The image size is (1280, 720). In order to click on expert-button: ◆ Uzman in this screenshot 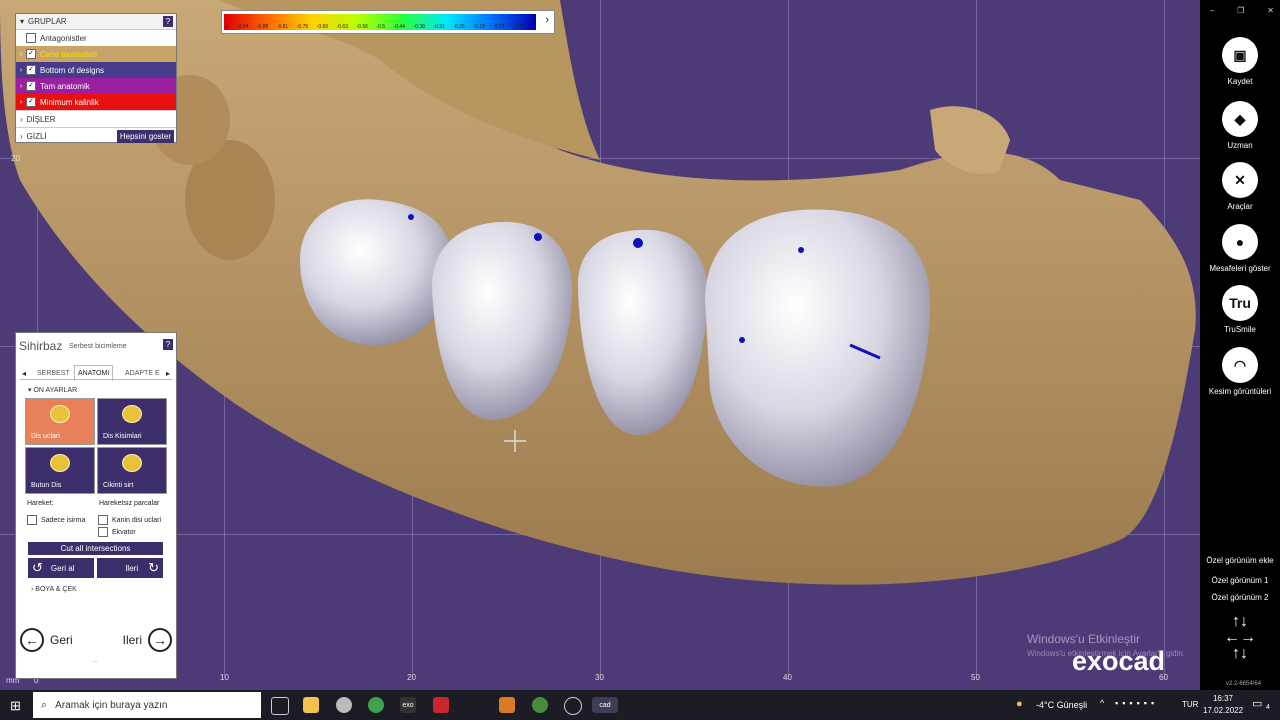, I will do `click(1240, 125)`.